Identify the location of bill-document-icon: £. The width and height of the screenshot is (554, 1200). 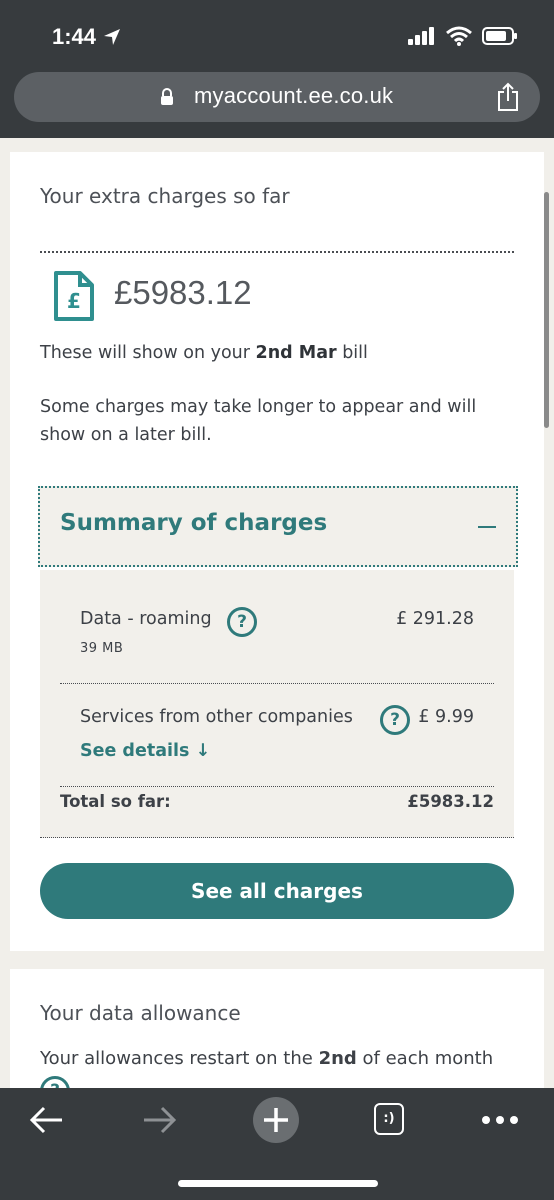
(74, 296).